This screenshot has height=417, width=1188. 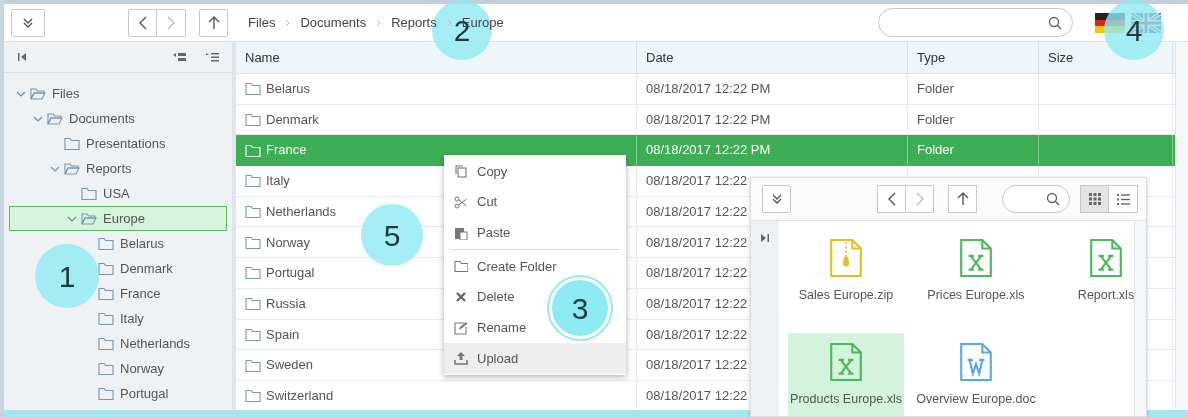 I want to click on tree-item: Netherlands, so click(x=139, y=343).